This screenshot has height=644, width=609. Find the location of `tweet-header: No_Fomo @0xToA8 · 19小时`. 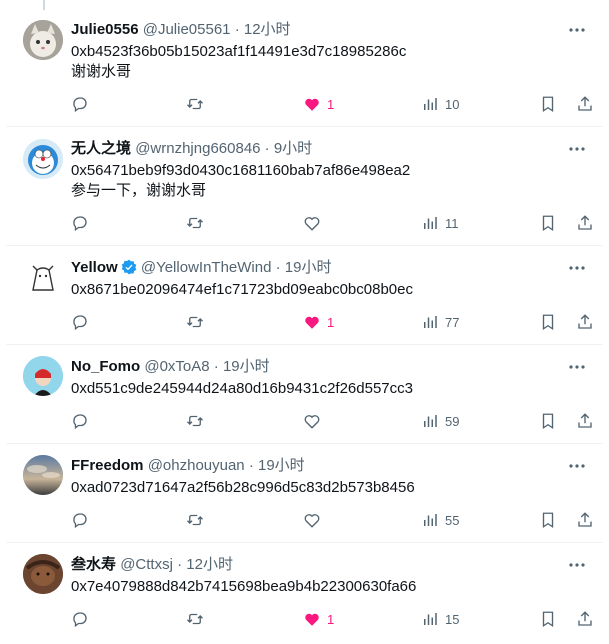

tweet-header: No_Fomo @0xToA8 · 19小时 is located at coordinates (170, 367).